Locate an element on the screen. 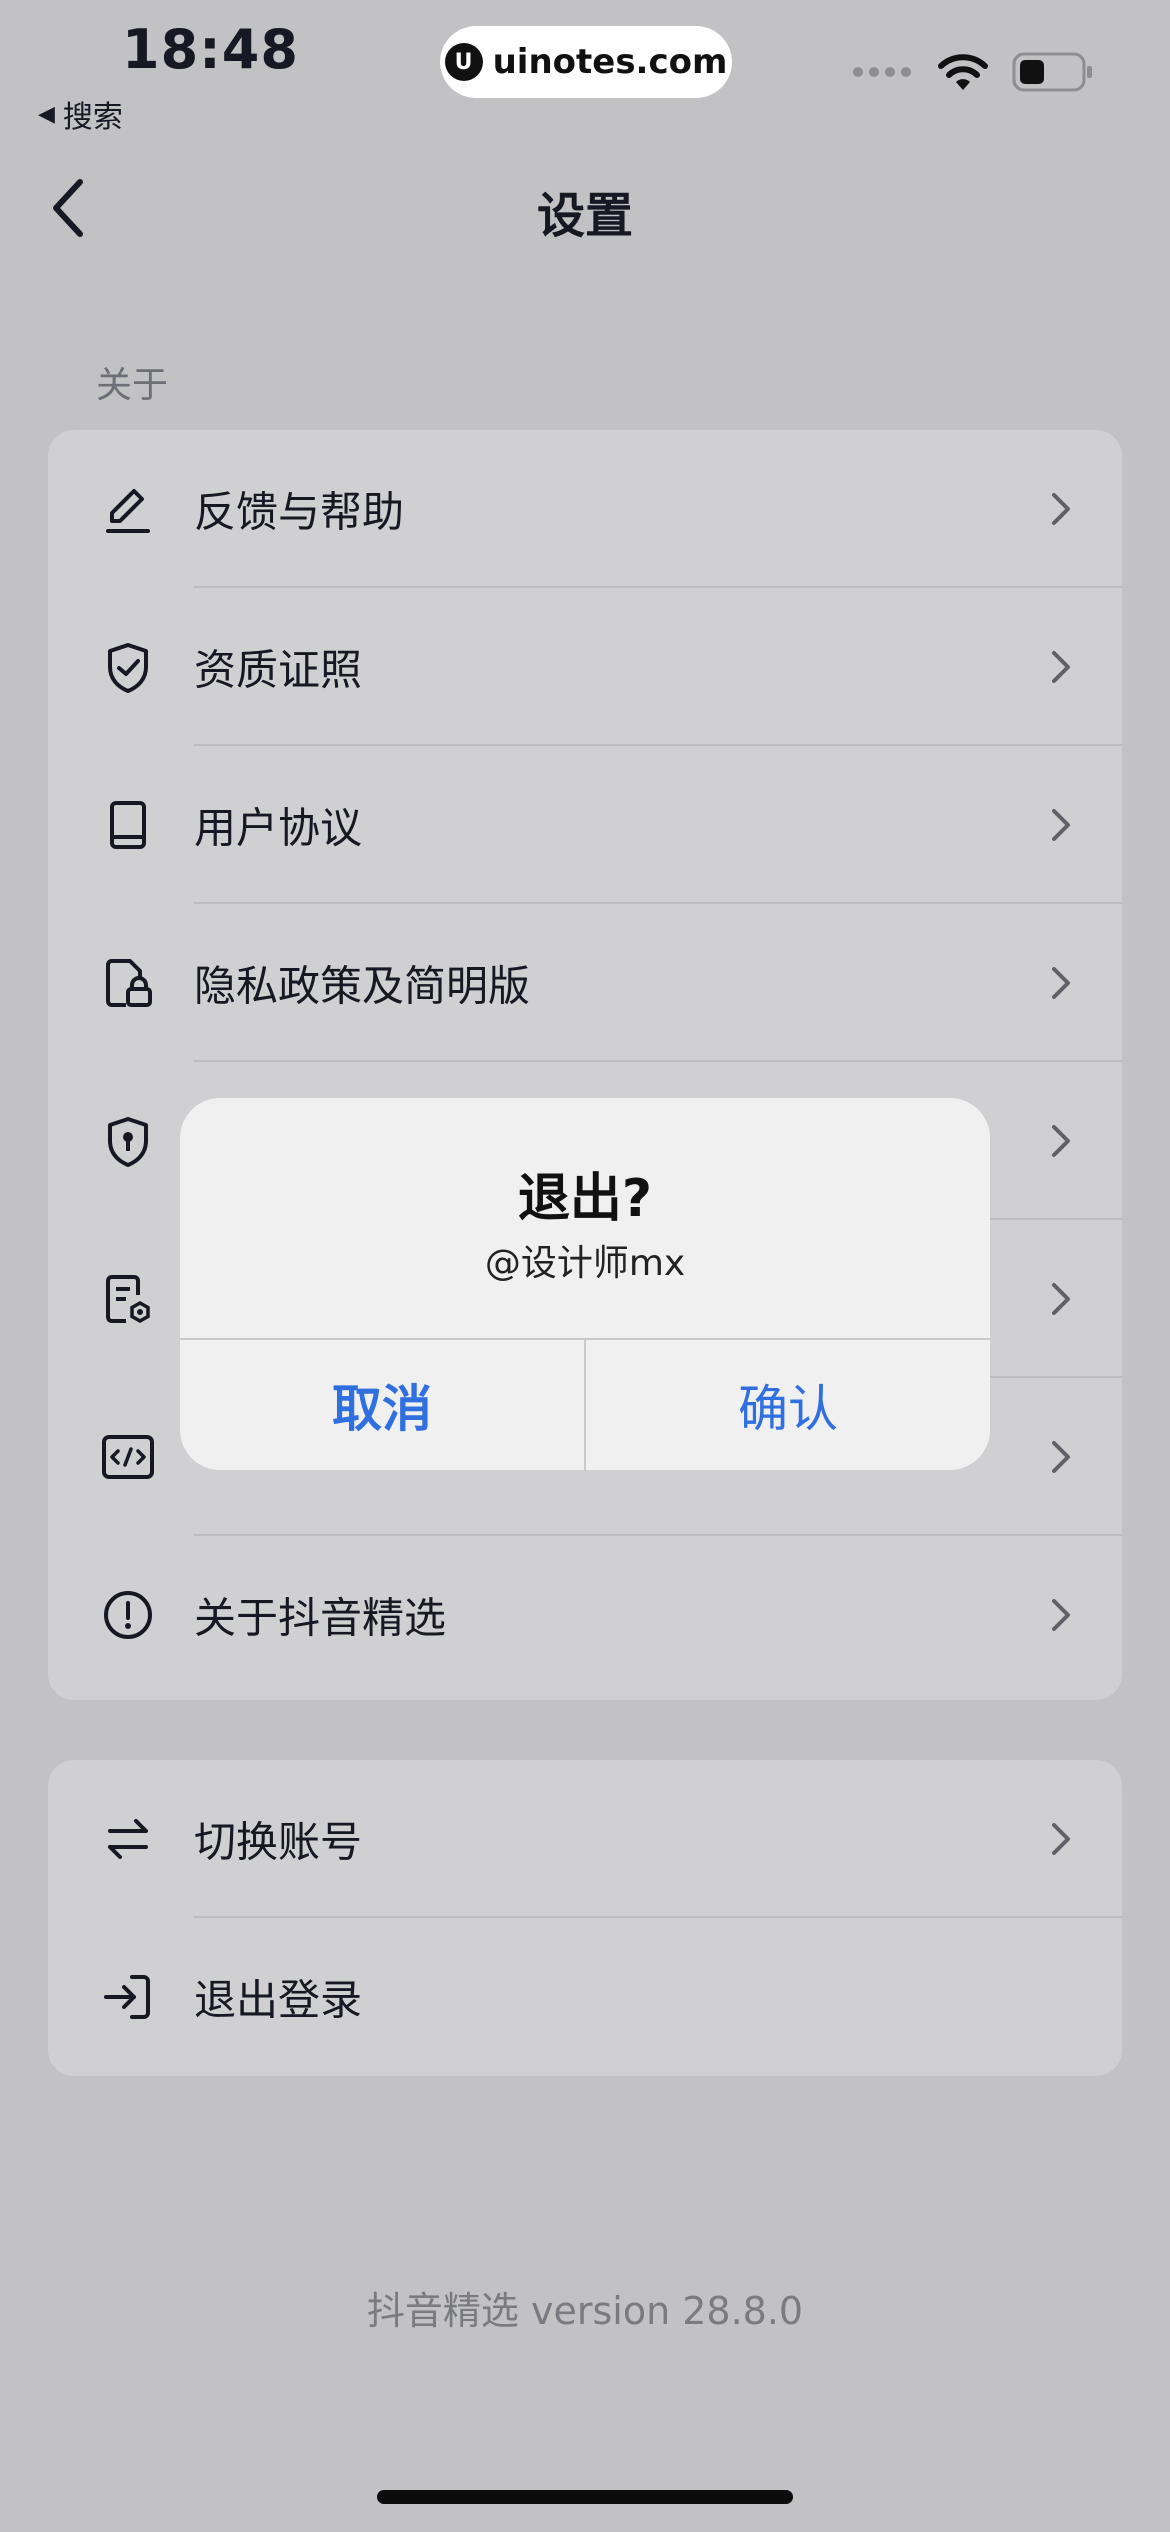 This screenshot has height=2532, width=1170. cancel-button: 取消 is located at coordinates (382, 1405).